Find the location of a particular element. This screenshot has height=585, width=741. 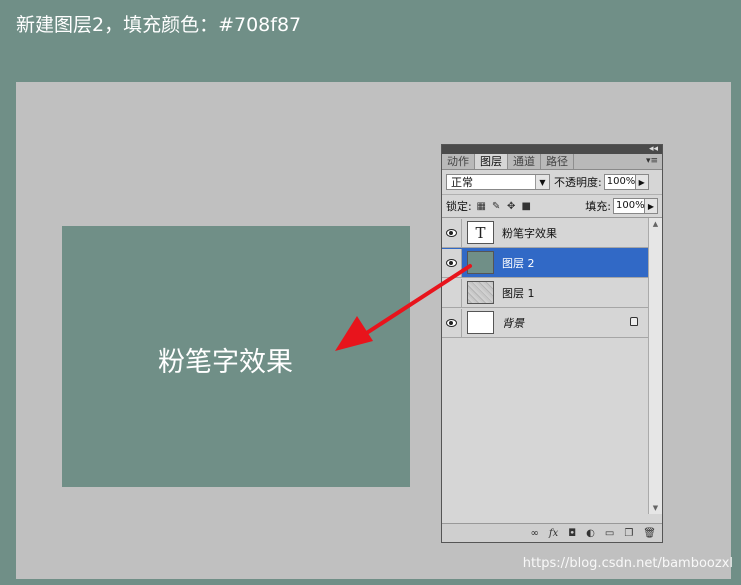

layers-scrollbar: ▲ ▼ is located at coordinates (655, 366).